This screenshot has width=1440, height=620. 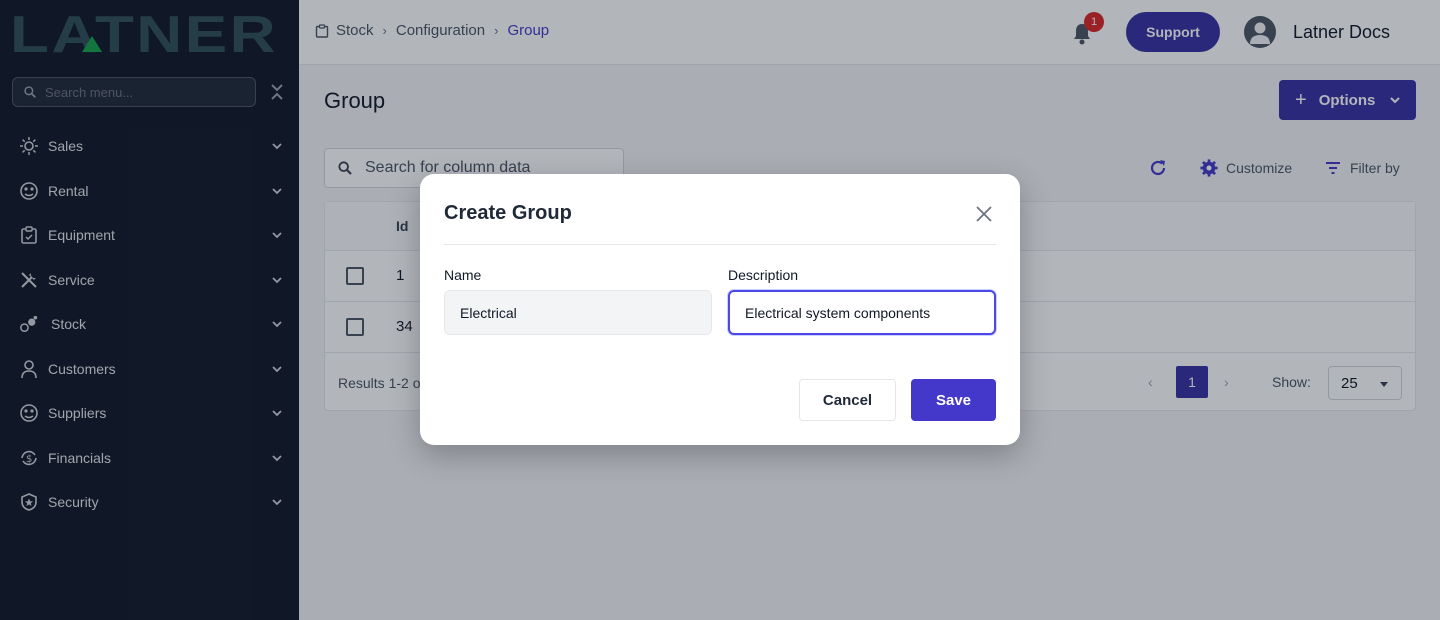 I want to click on save-button: Save, so click(x=953, y=400).